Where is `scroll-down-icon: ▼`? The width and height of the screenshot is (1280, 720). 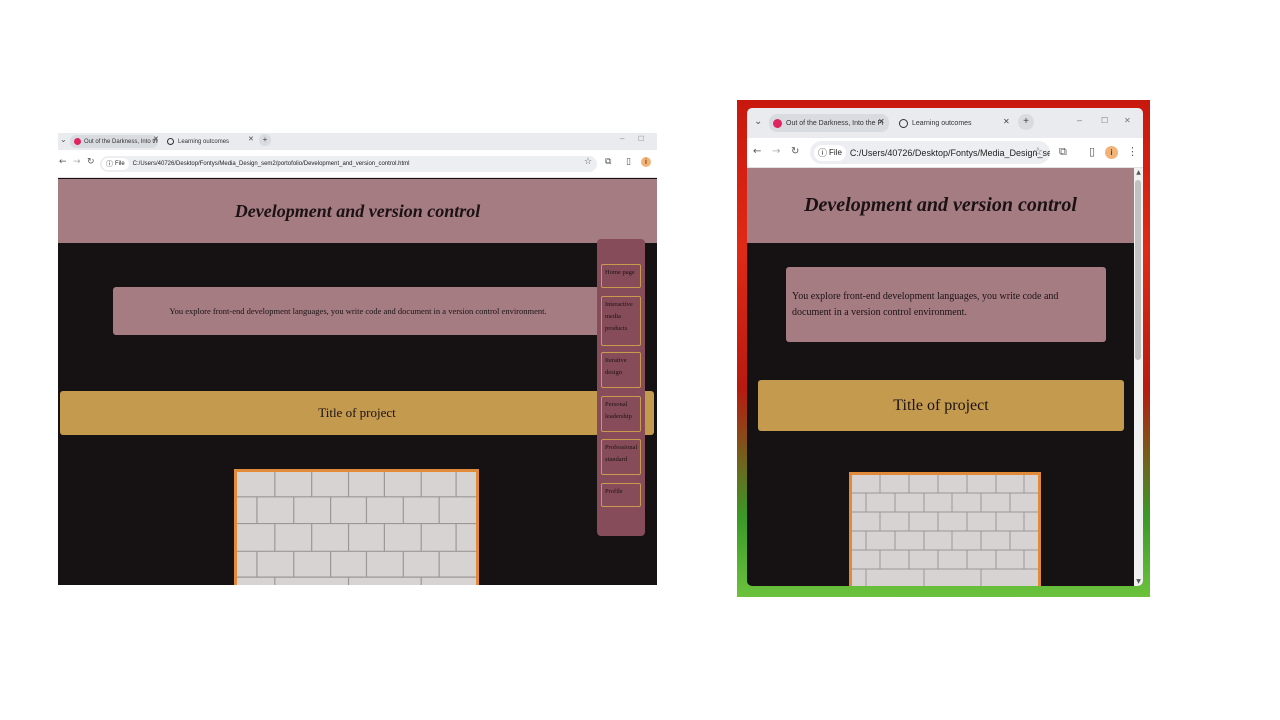 scroll-down-icon: ▼ is located at coordinates (1138, 581).